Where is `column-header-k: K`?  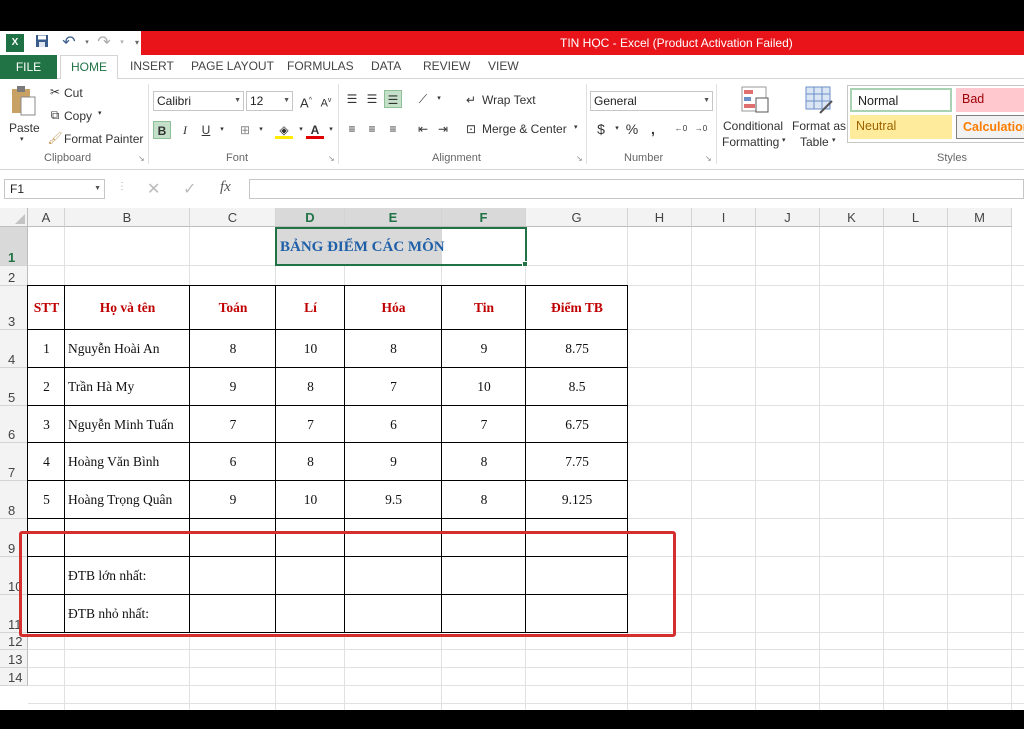 column-header-k: K is located at coordinates (852, 217).